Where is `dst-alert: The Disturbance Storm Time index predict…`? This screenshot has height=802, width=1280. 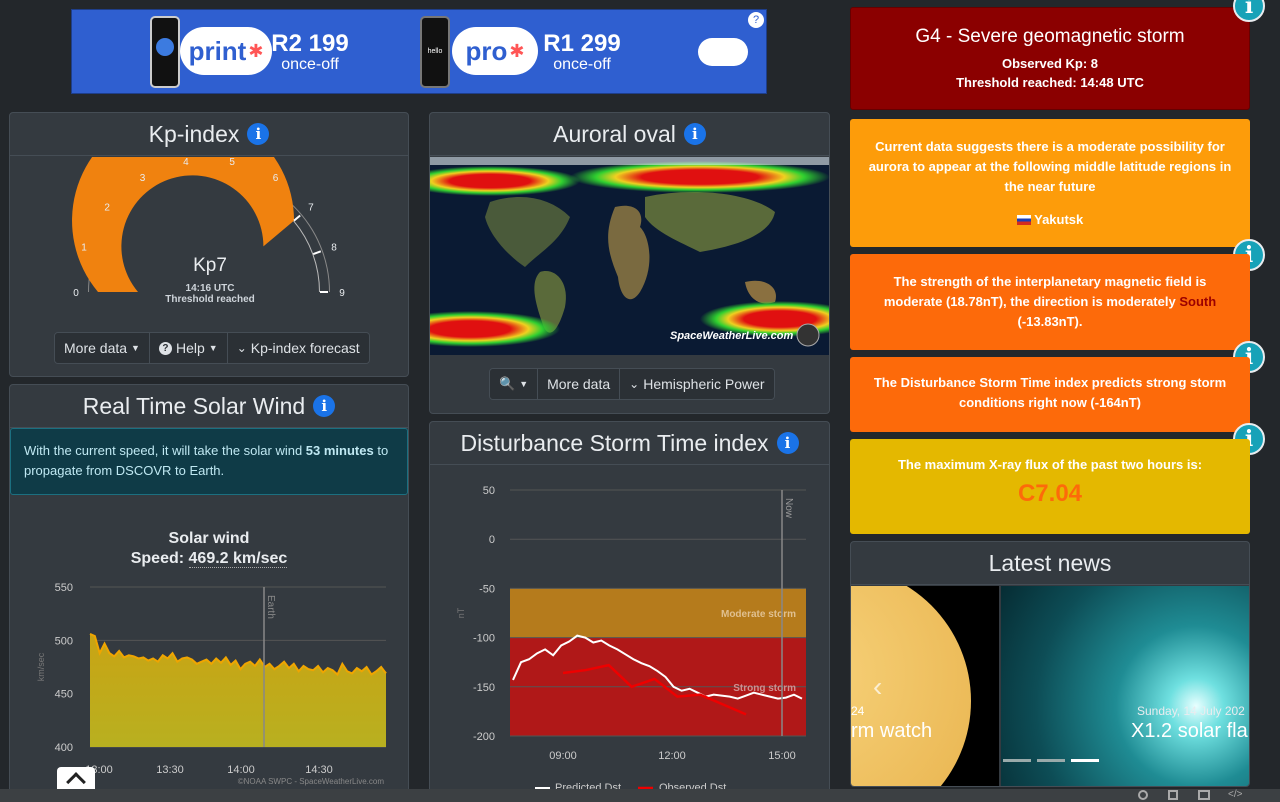
dst-alert: The Disturbance Storm Time index predict… is located at coordinates (1050, 394).